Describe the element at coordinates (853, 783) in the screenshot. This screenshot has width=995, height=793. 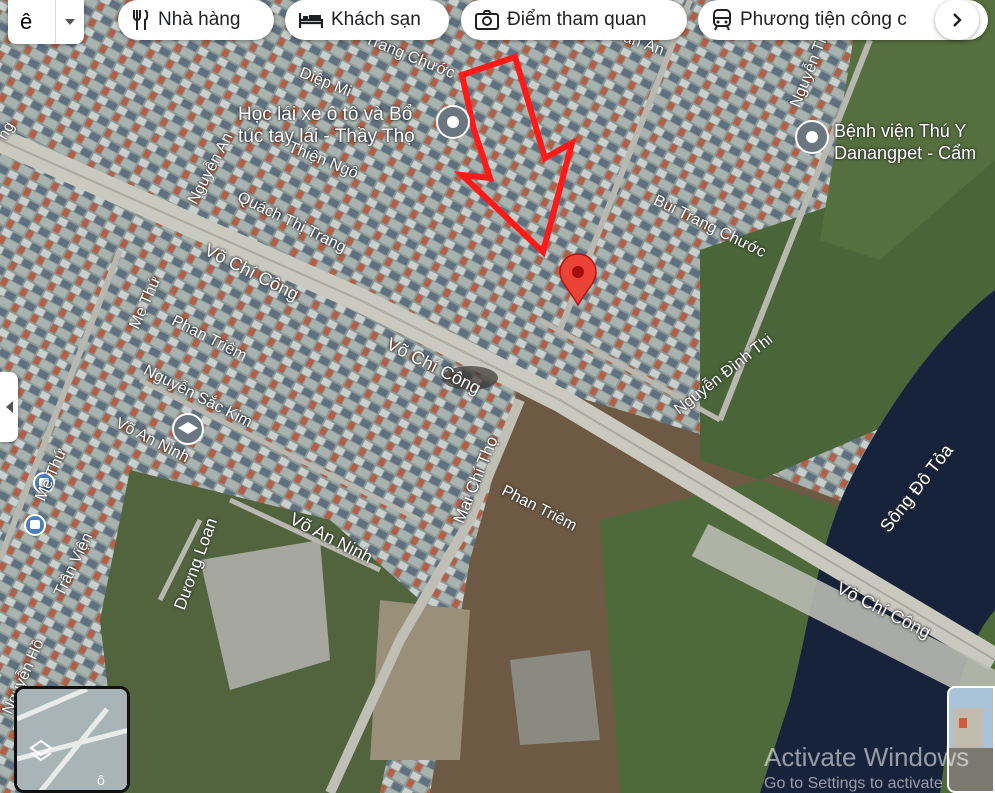
I see `watermark-line2: Go to Settings to activate` at that location.